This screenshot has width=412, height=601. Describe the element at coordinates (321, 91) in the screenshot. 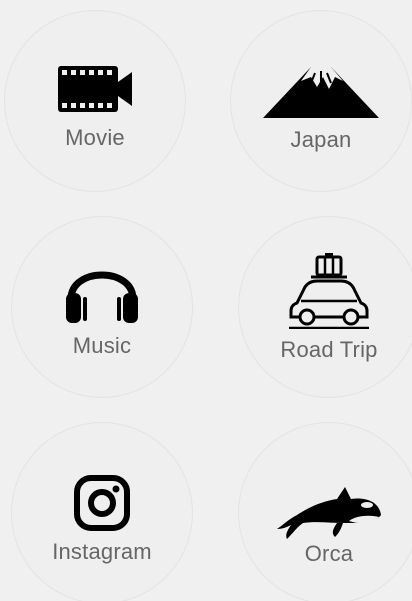

I see `mount-fuji-icon` at that location.